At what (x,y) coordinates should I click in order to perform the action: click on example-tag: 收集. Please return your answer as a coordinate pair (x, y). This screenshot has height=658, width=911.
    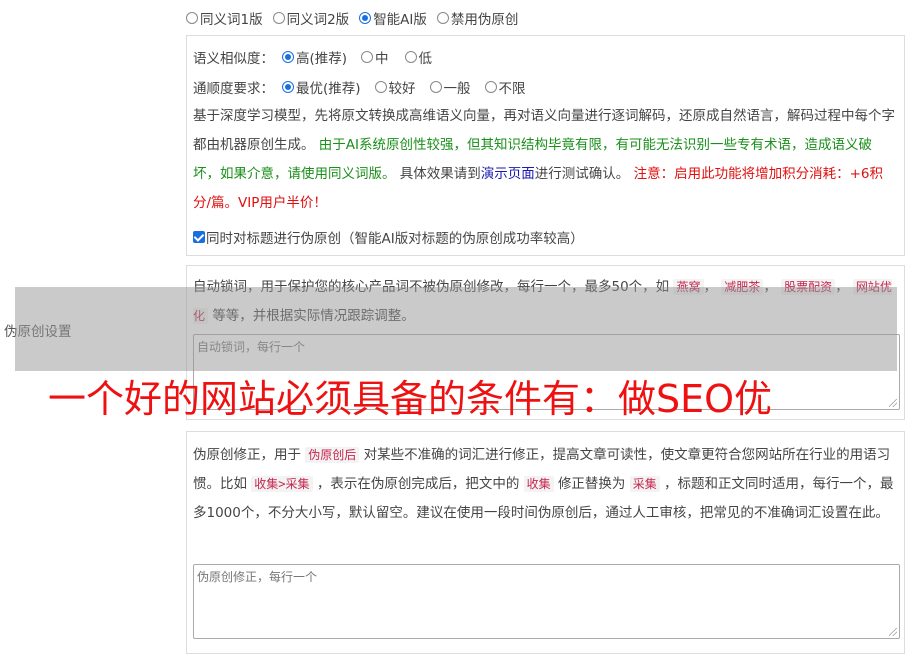
    Looking at the image, I should click on (538, 484).